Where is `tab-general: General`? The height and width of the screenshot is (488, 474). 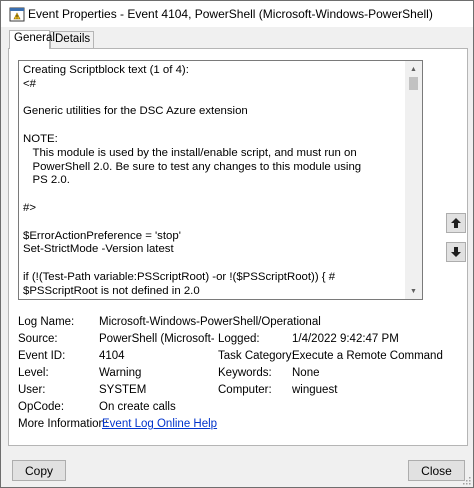 tab-general: General is located at coordinates (32, 39).